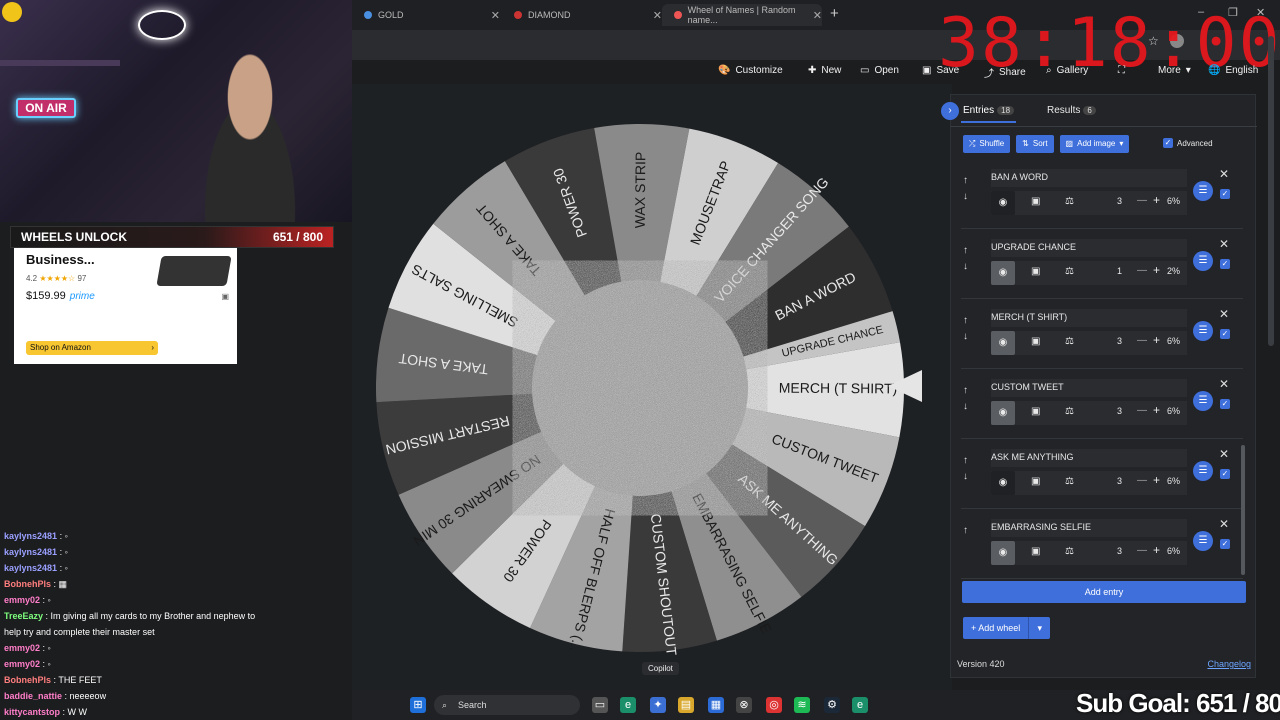 This screenshot has width=1280, height=720. What do you see at coordinates (996, 628) in the screenshot?
I see `add-wheel-button: + Add wheel` at bounding box center [996, 628].